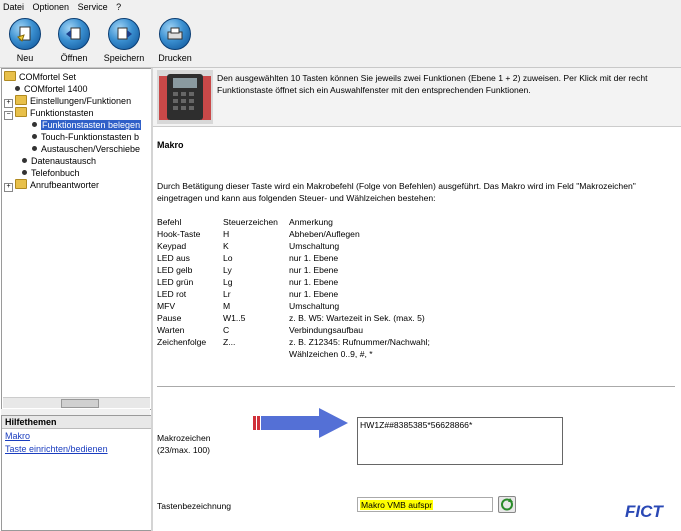 The image size is (681, 531). Describe the element at coordinates (67, 101) in the screenshot. I see `tree-item-einstellungen: + Einstellungen/Funktionen` at that location.